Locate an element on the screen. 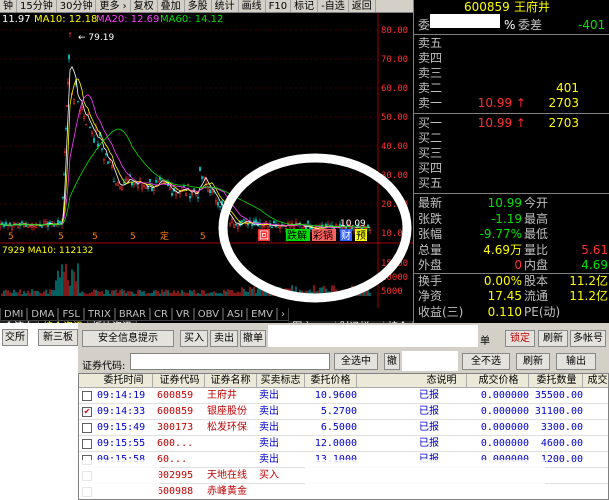  order-cell-side: 买入 is located at coordinates (269, 475).